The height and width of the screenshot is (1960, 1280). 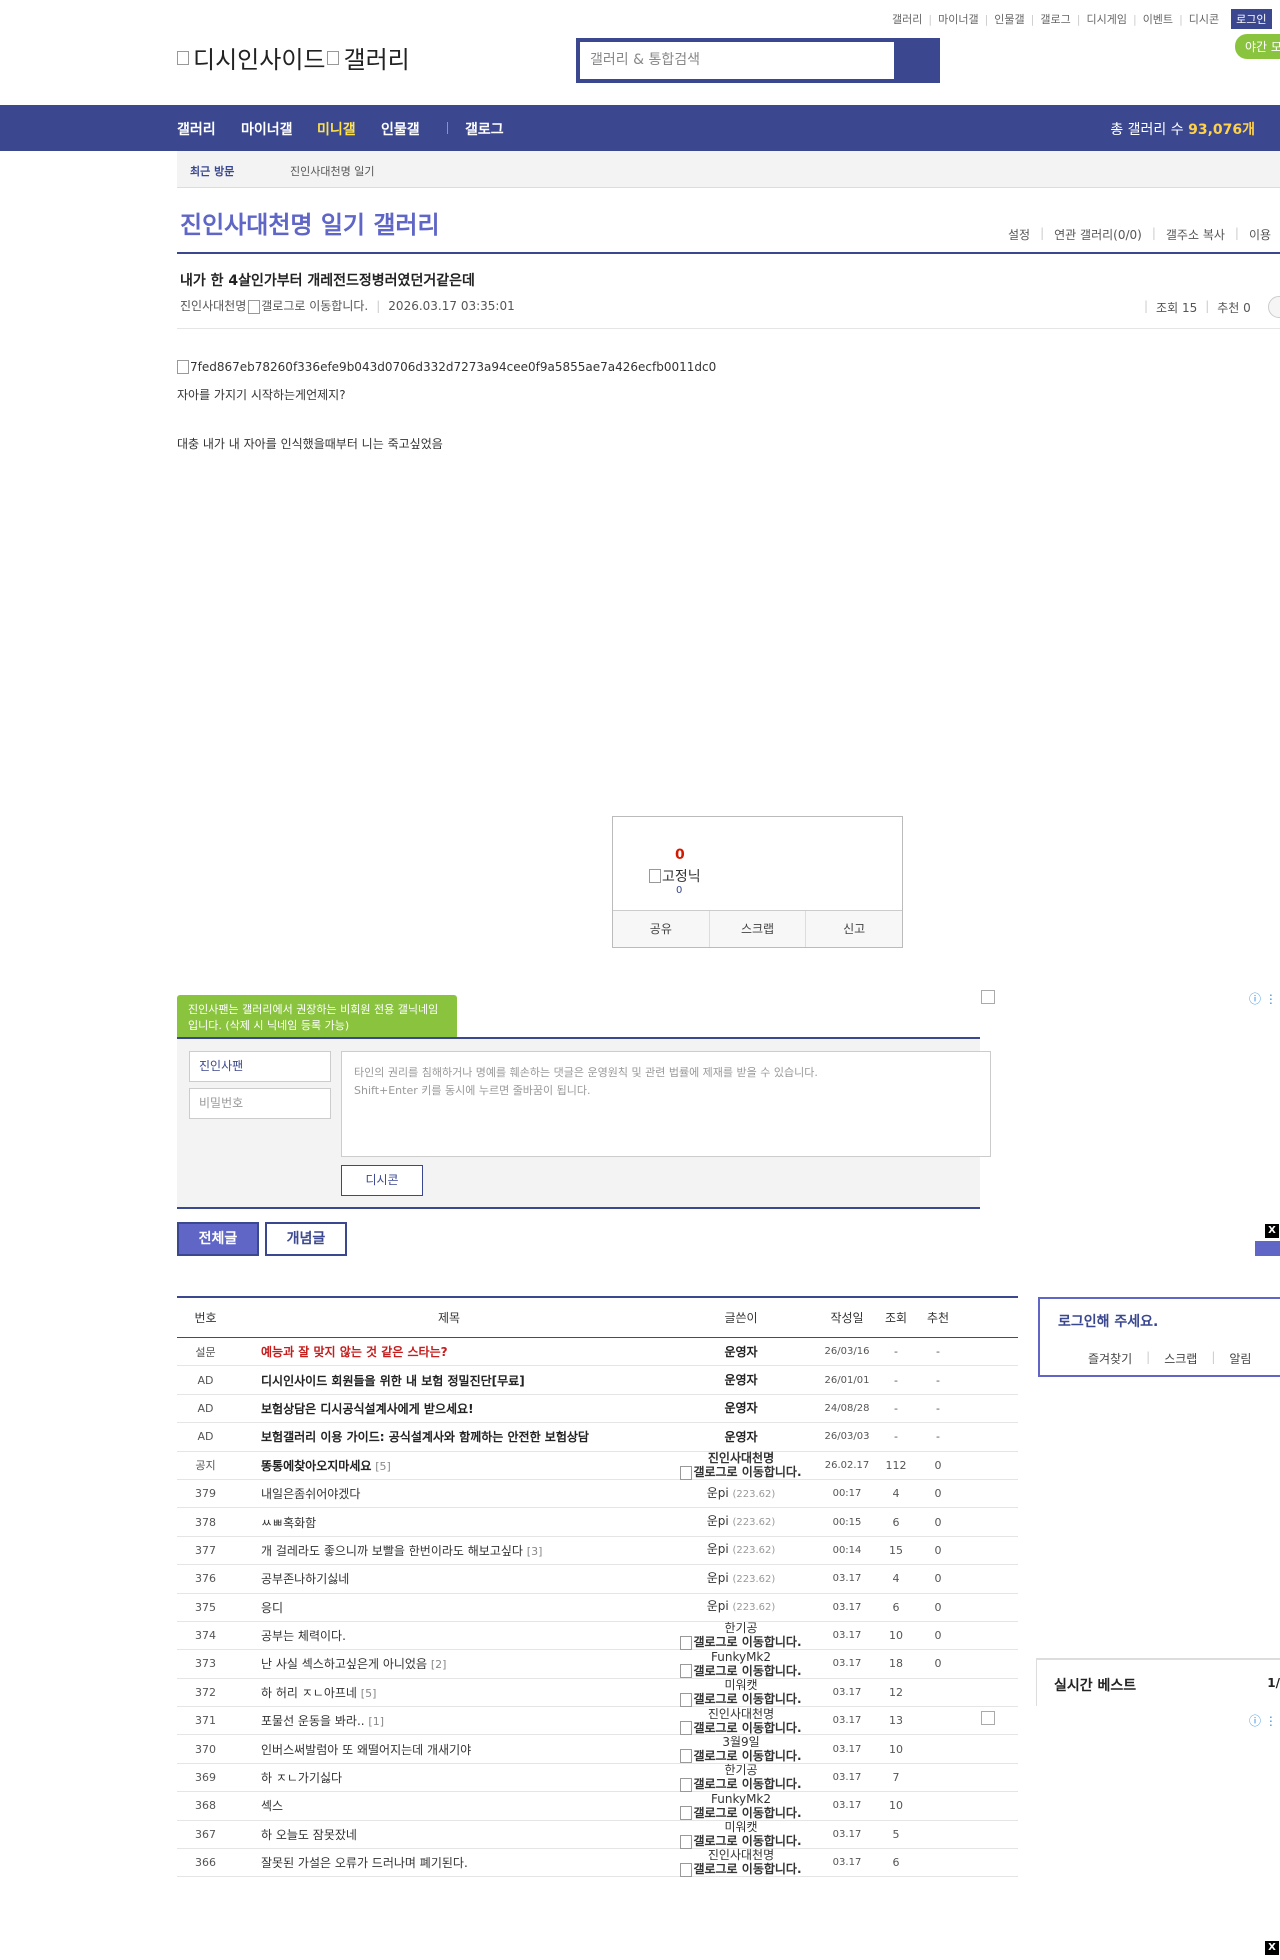 I want to click on post-title-link: 섹스, so click(x=272, y=1806).